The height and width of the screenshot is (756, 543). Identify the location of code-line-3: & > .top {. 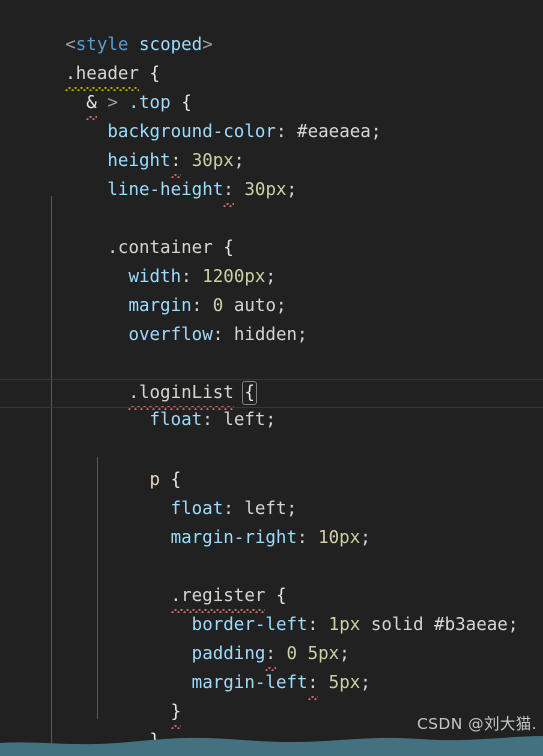
(271, 90).